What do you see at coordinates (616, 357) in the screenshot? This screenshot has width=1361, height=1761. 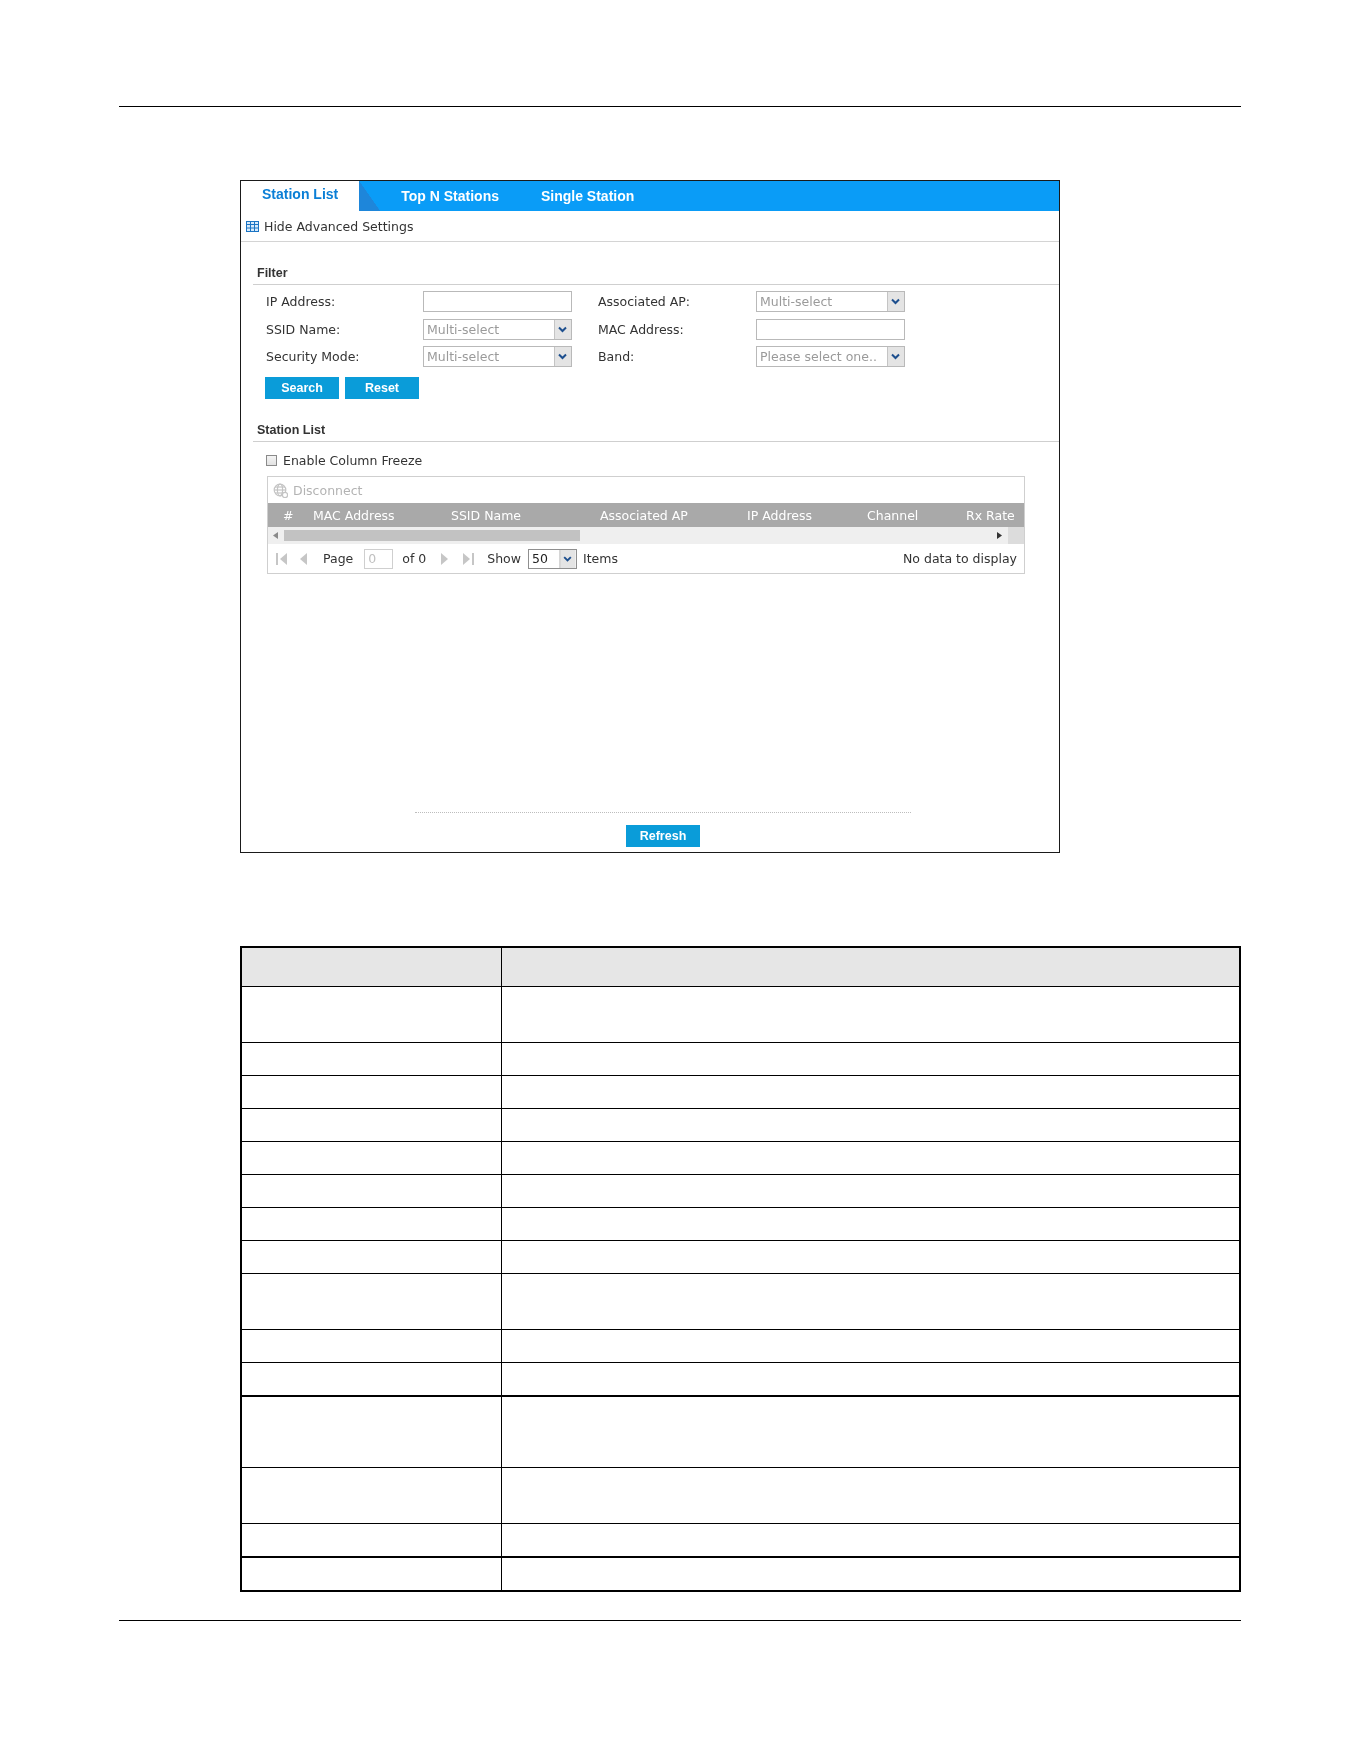 I see `field-label: Band:` at bounding box center [616, 357].